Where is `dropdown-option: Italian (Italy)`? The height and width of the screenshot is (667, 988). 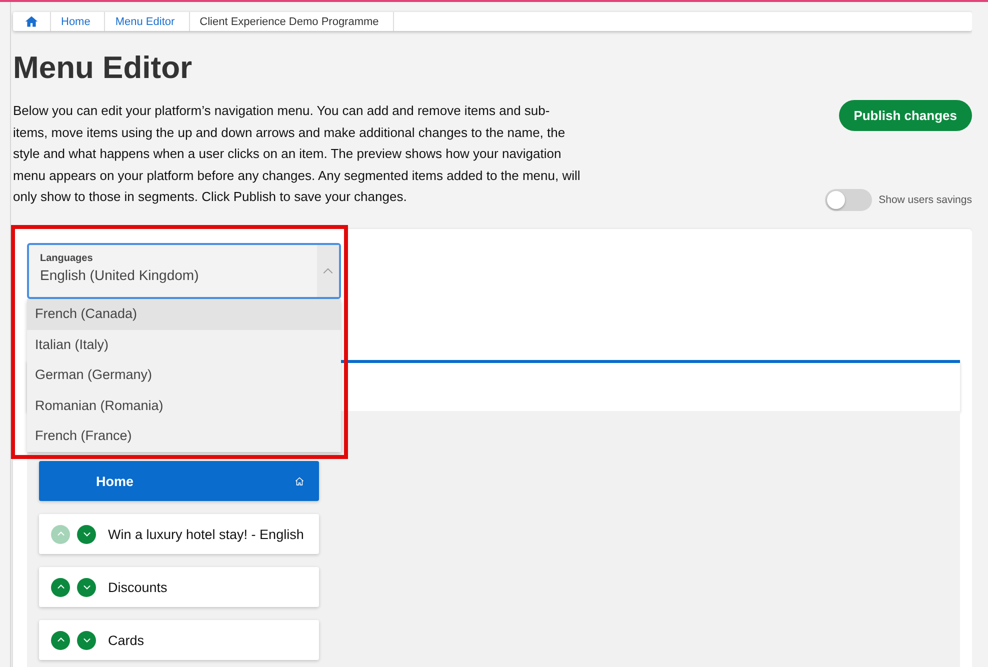
dropdown-option: Italian (Italy) is located at coordinates (184, 345).